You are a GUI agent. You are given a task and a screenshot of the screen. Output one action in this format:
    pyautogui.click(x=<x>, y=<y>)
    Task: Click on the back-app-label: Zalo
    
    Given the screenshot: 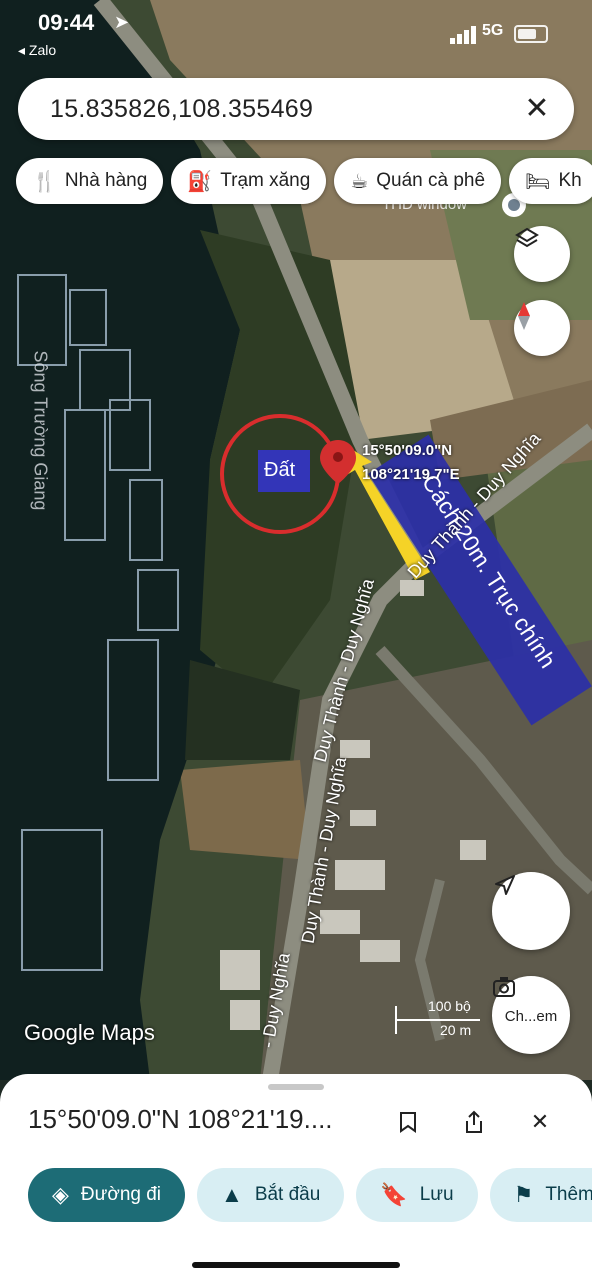 What is the action you would take?
    pyautogui.click(x=42, y=50)
    